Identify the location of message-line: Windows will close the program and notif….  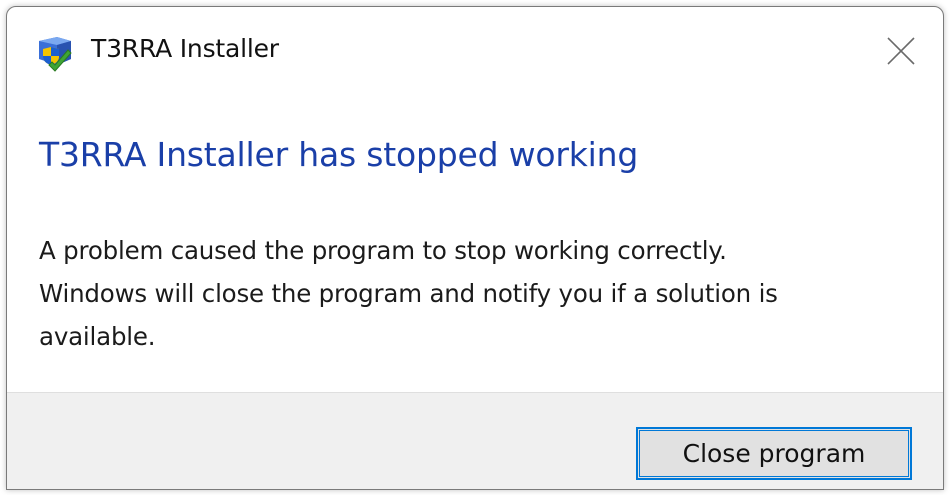
(408, 293).